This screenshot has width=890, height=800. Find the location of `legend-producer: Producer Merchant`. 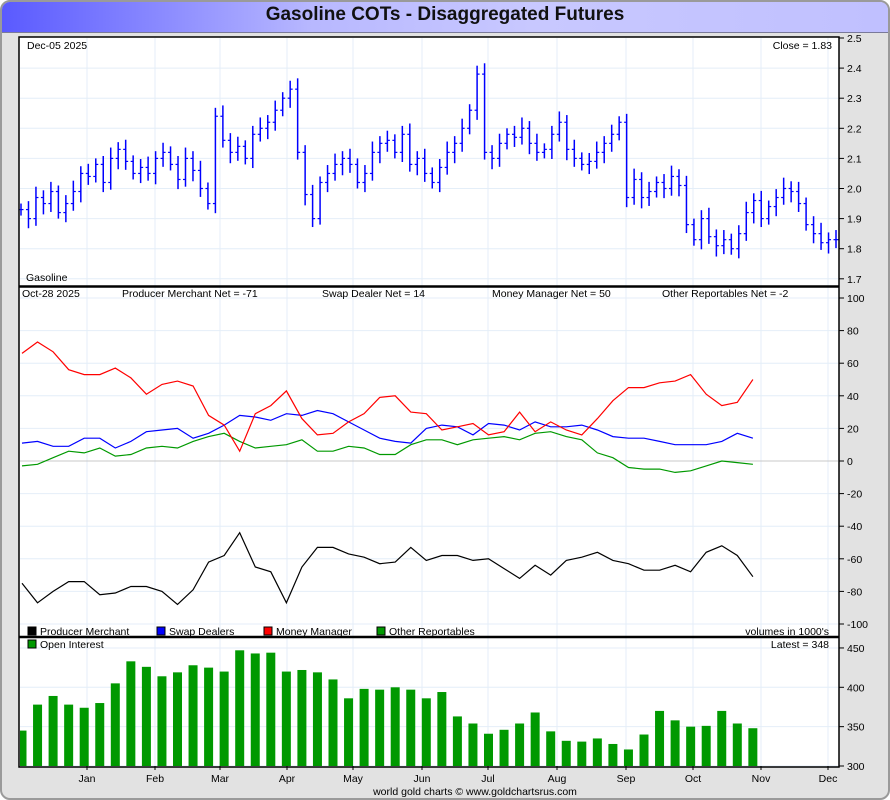

legend-producer: Producer Merchant is located at coordinates (84, 632).